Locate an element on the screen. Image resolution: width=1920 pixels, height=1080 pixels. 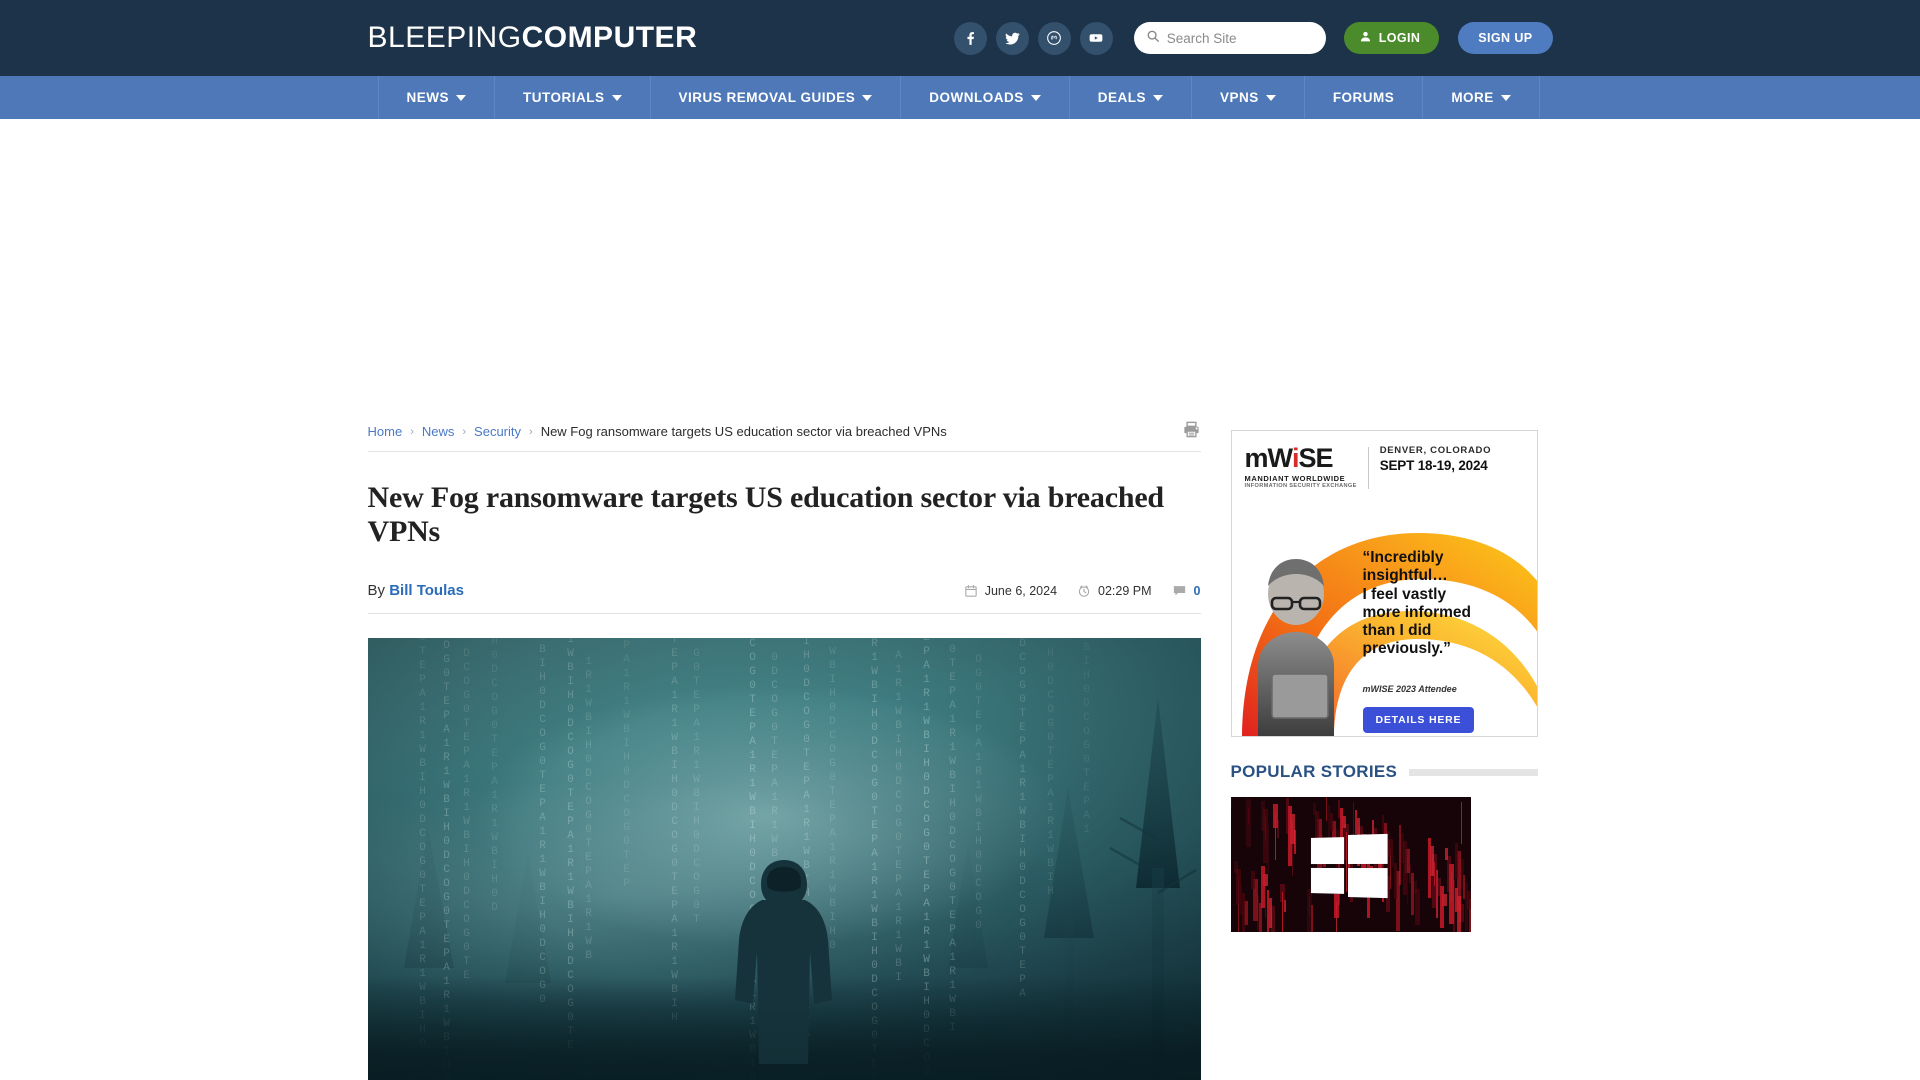
login-label: LOGIN is located at coordinates (1399, 38).